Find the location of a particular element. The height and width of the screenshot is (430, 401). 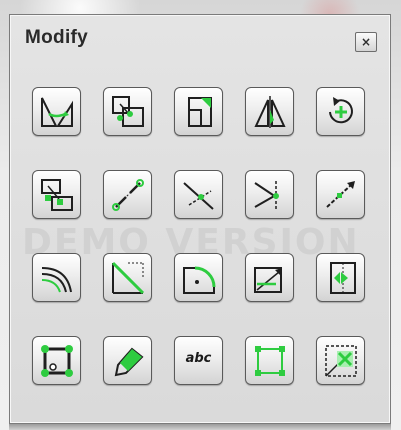

trim-button is located at coordinates (198, 194).